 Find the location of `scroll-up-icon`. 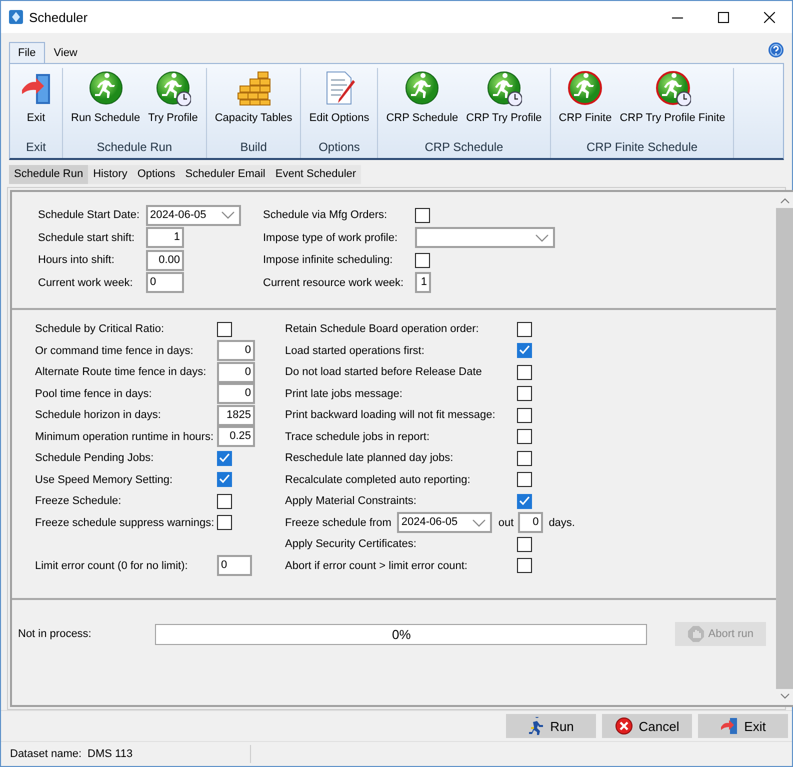

scroll-up-icon is located at coordinates (785, 201).